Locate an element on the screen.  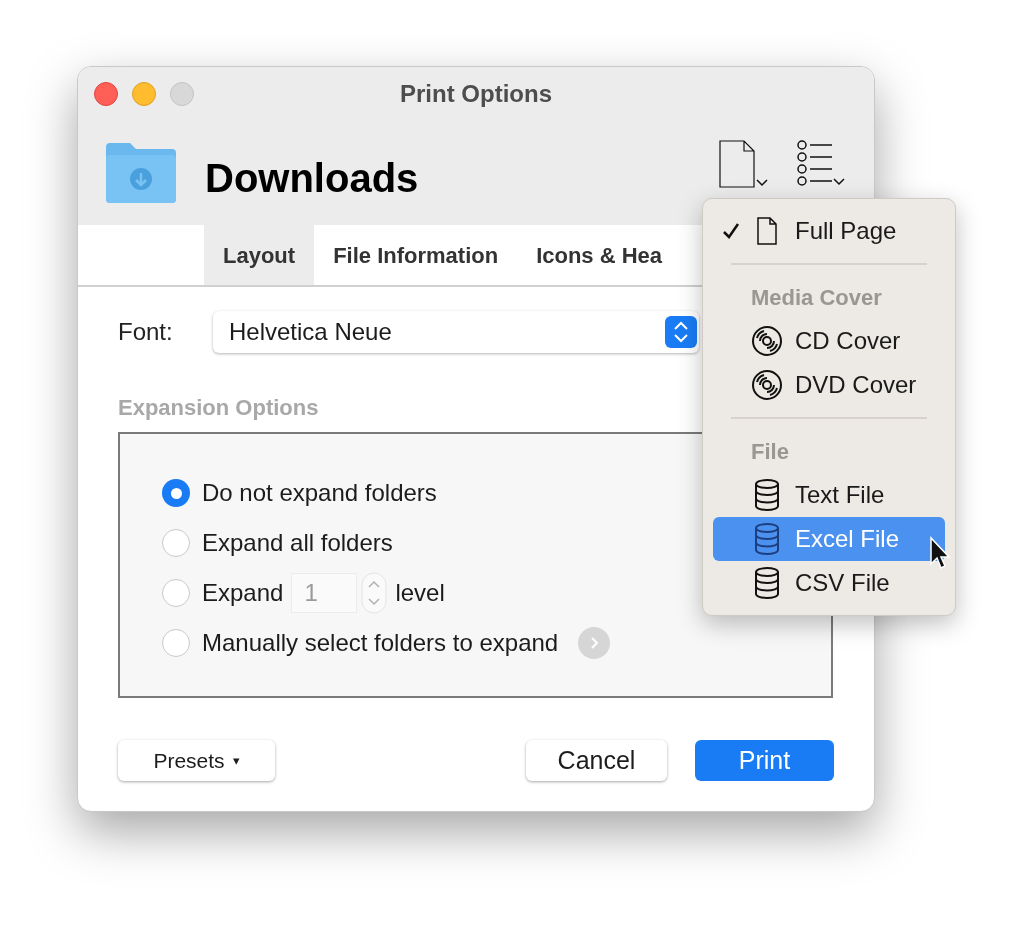
window-title: Print Options is located at coordinates (476, 94).